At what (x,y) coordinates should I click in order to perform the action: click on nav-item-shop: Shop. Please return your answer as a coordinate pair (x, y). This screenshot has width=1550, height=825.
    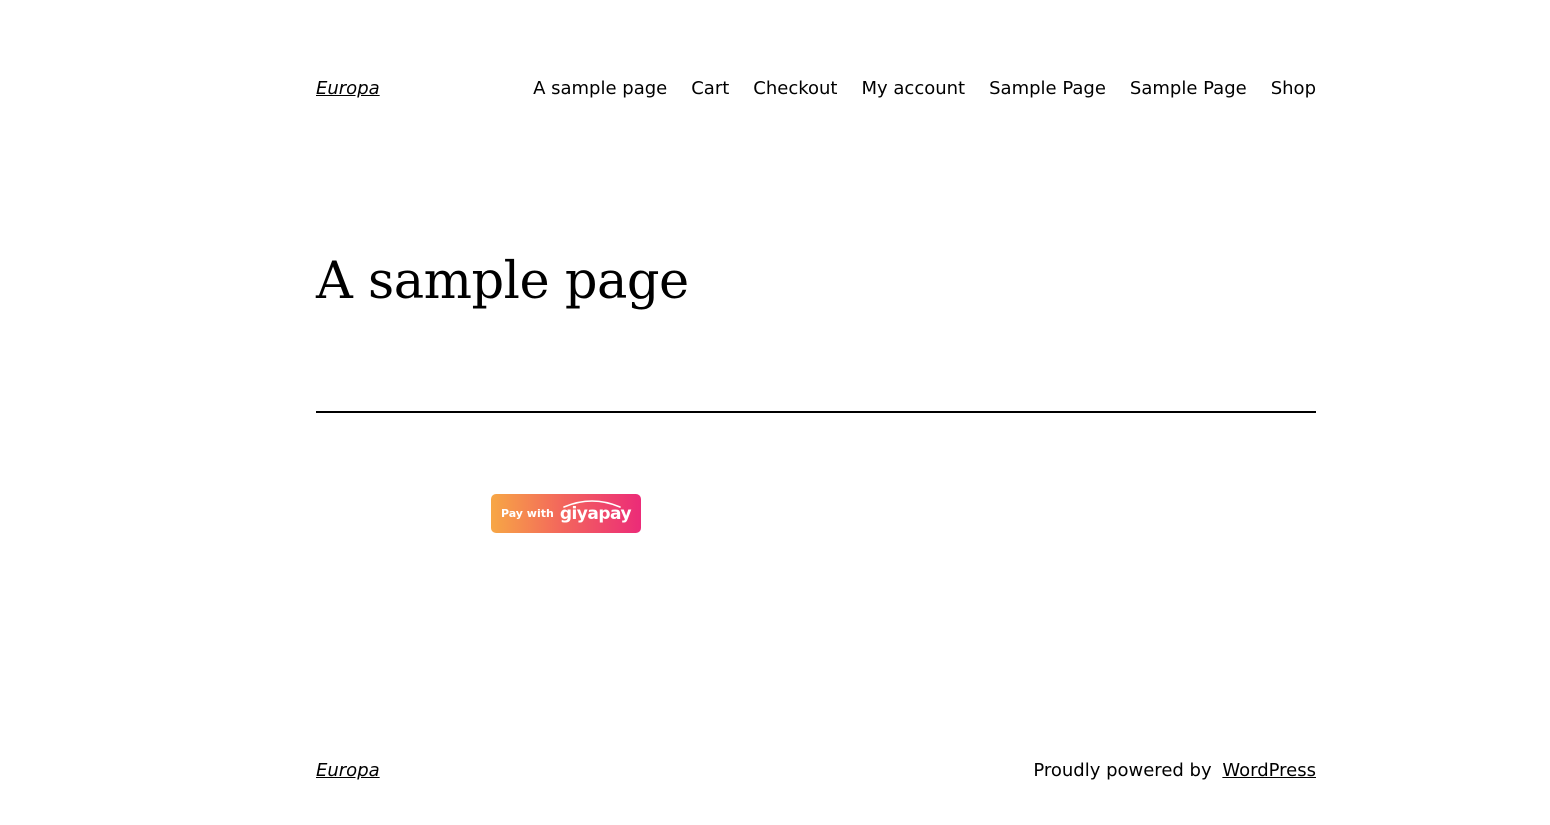
    Looking at the image, I should click on (1293, 88).